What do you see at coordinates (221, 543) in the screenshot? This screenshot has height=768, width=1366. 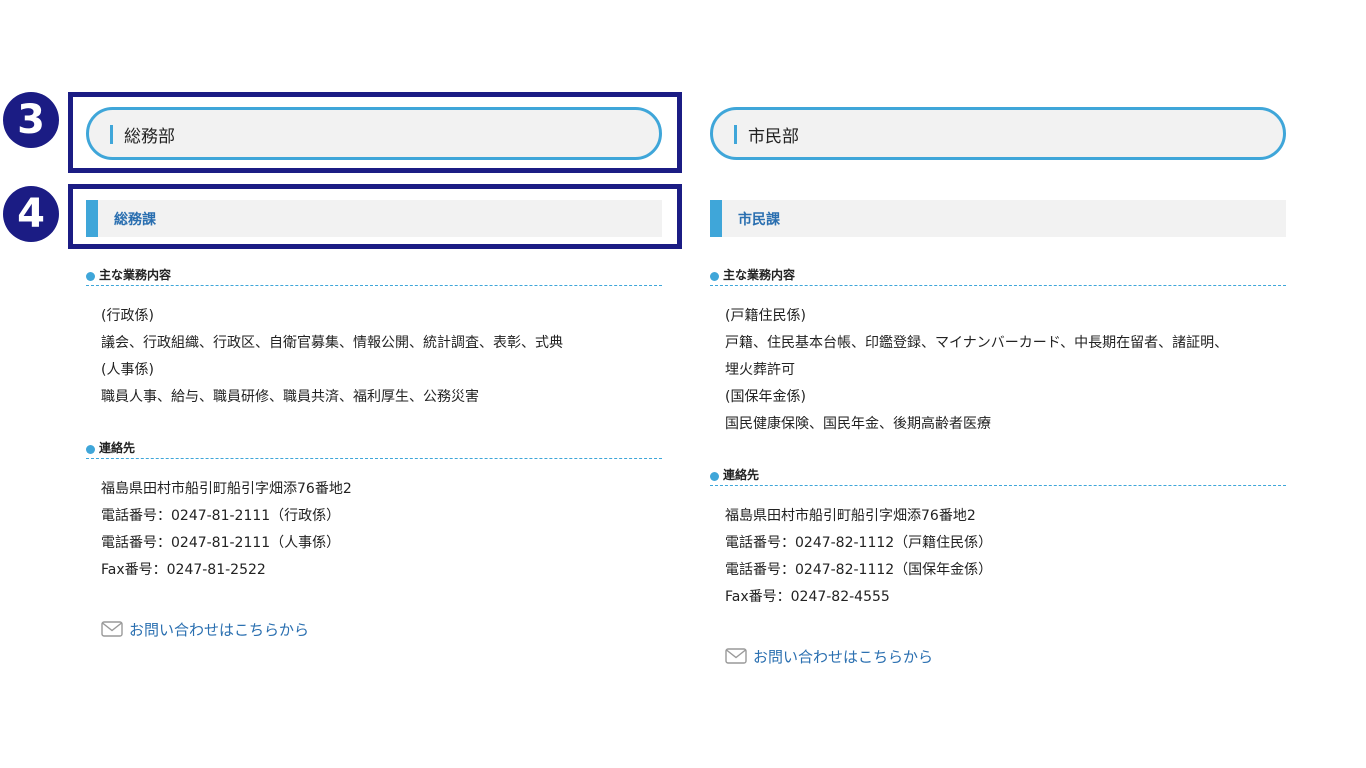 I see `contact-phone: 電話番号：0247-81-2111（人事係）` at bounding box center [221, 543].